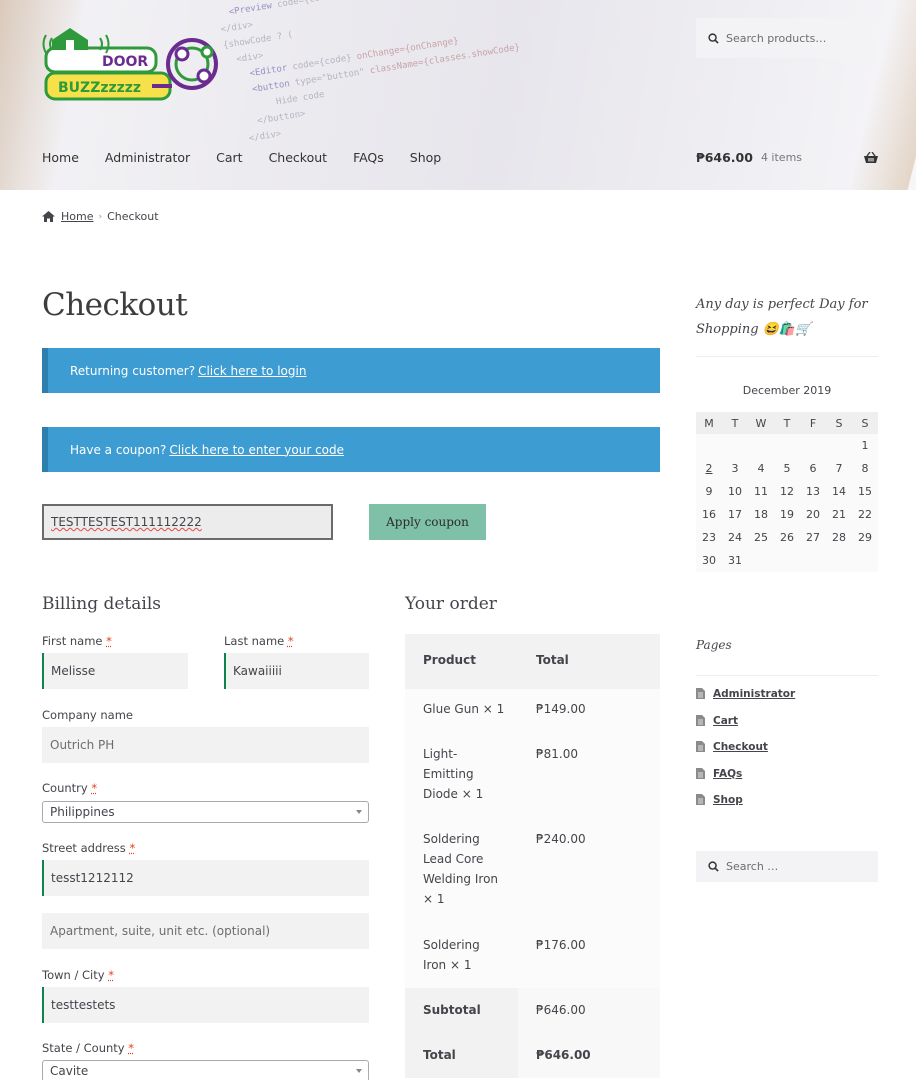 The image size is (916, 1080). What do you see at coordinates (101, 604) in the screenshot?
I see `billing-details-heading: Billing details` at bounding box center [101, 604].